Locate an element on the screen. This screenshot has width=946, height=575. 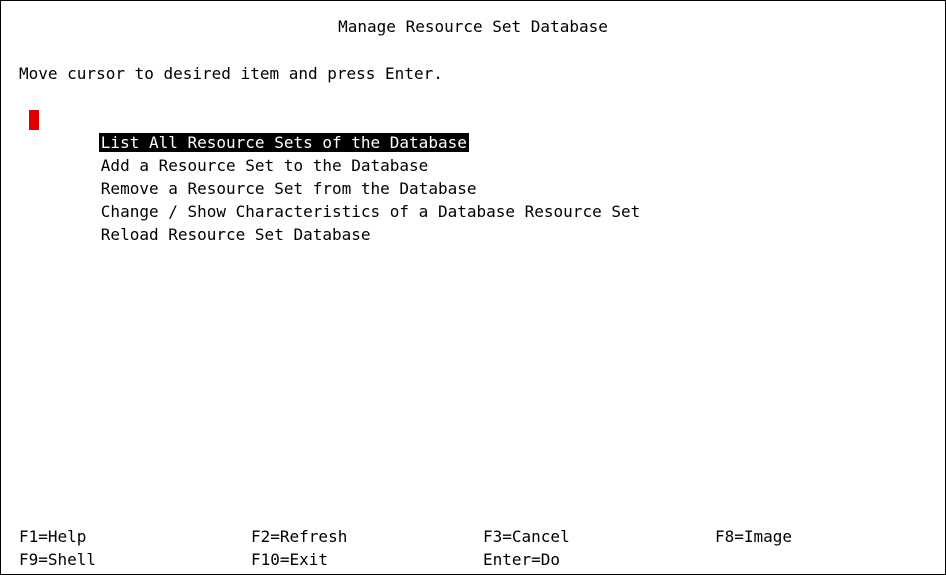
menu-item-remove-resource-set: Remove a Resource Set from the Database is located at coordinates (321, 176).